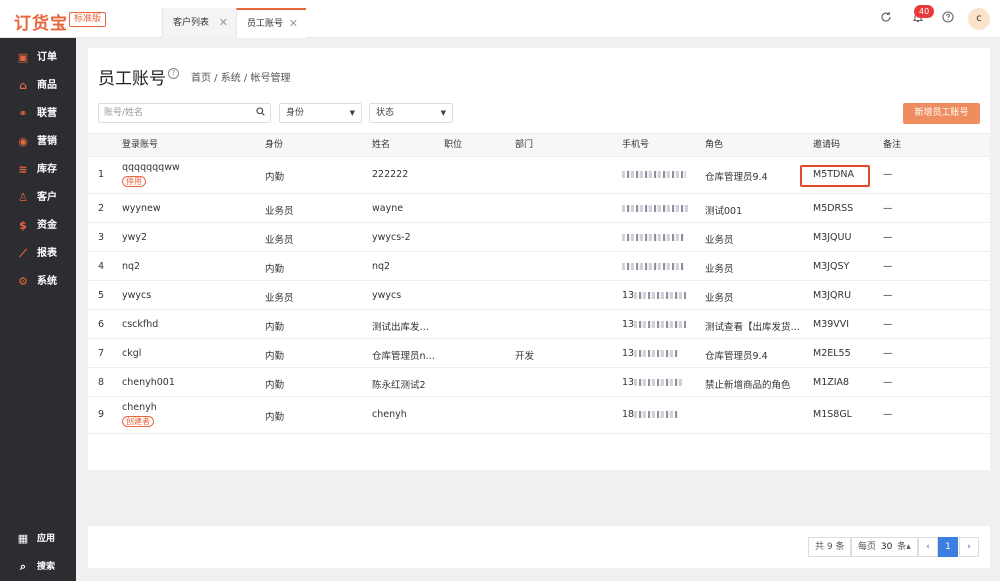 This screenshot has width=1000, height=581. What do you see at coordinates (38, 86) in the screenshot?
I see `sidebar-item-goods: ⌂ 商品` at bounding box center [38, 86].